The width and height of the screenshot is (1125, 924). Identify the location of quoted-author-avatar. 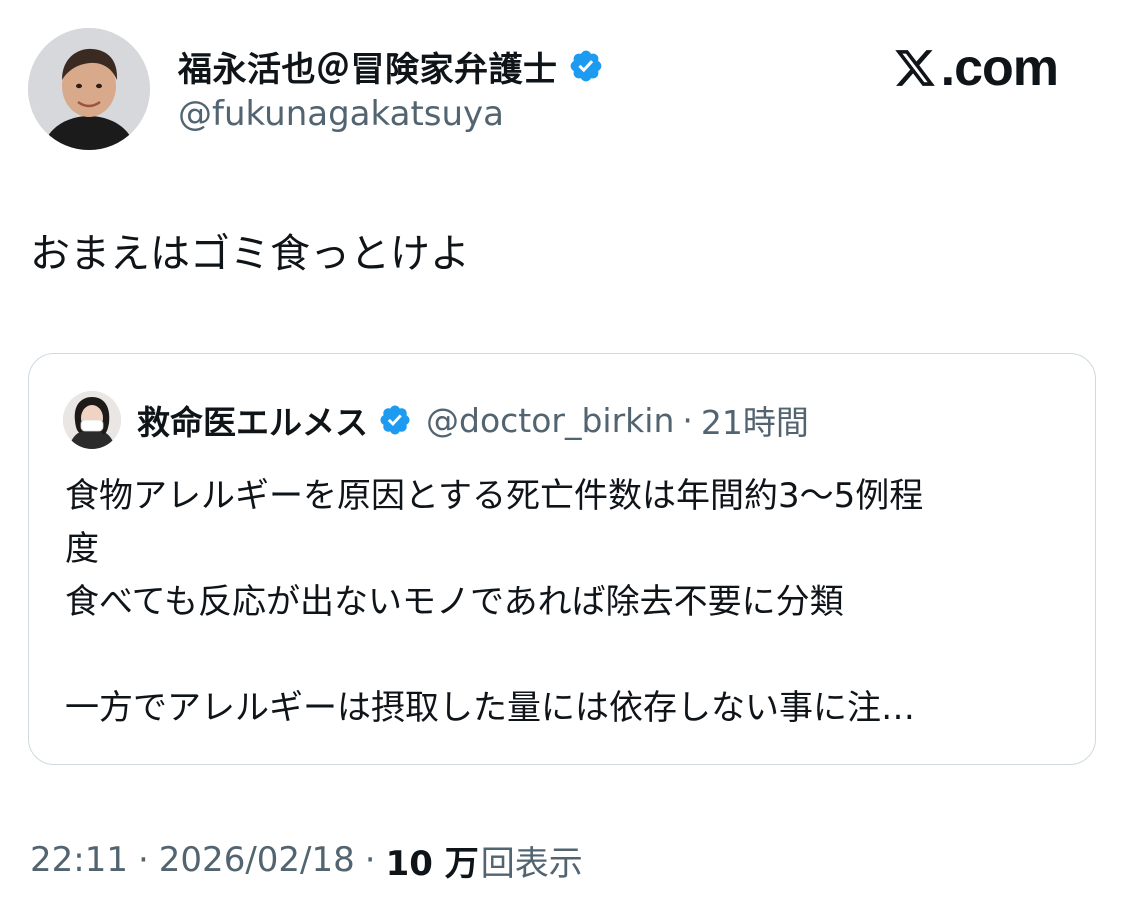
(92, 420).